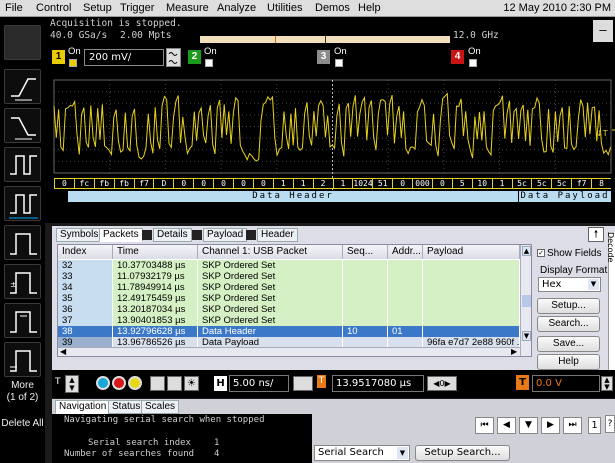  What do you see at coordinates (236, 8) in the screenshot?
I see `menu-analyze: Analyze` at bounding box center [236, 8].